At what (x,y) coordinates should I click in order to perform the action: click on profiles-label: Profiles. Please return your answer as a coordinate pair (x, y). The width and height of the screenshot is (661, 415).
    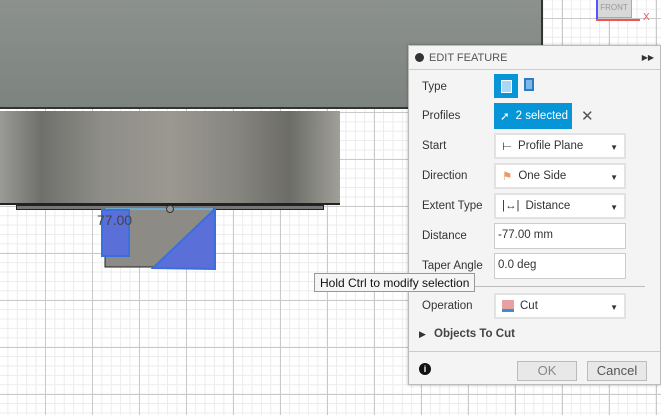
    Looking at the image, I should click on (441, 116).